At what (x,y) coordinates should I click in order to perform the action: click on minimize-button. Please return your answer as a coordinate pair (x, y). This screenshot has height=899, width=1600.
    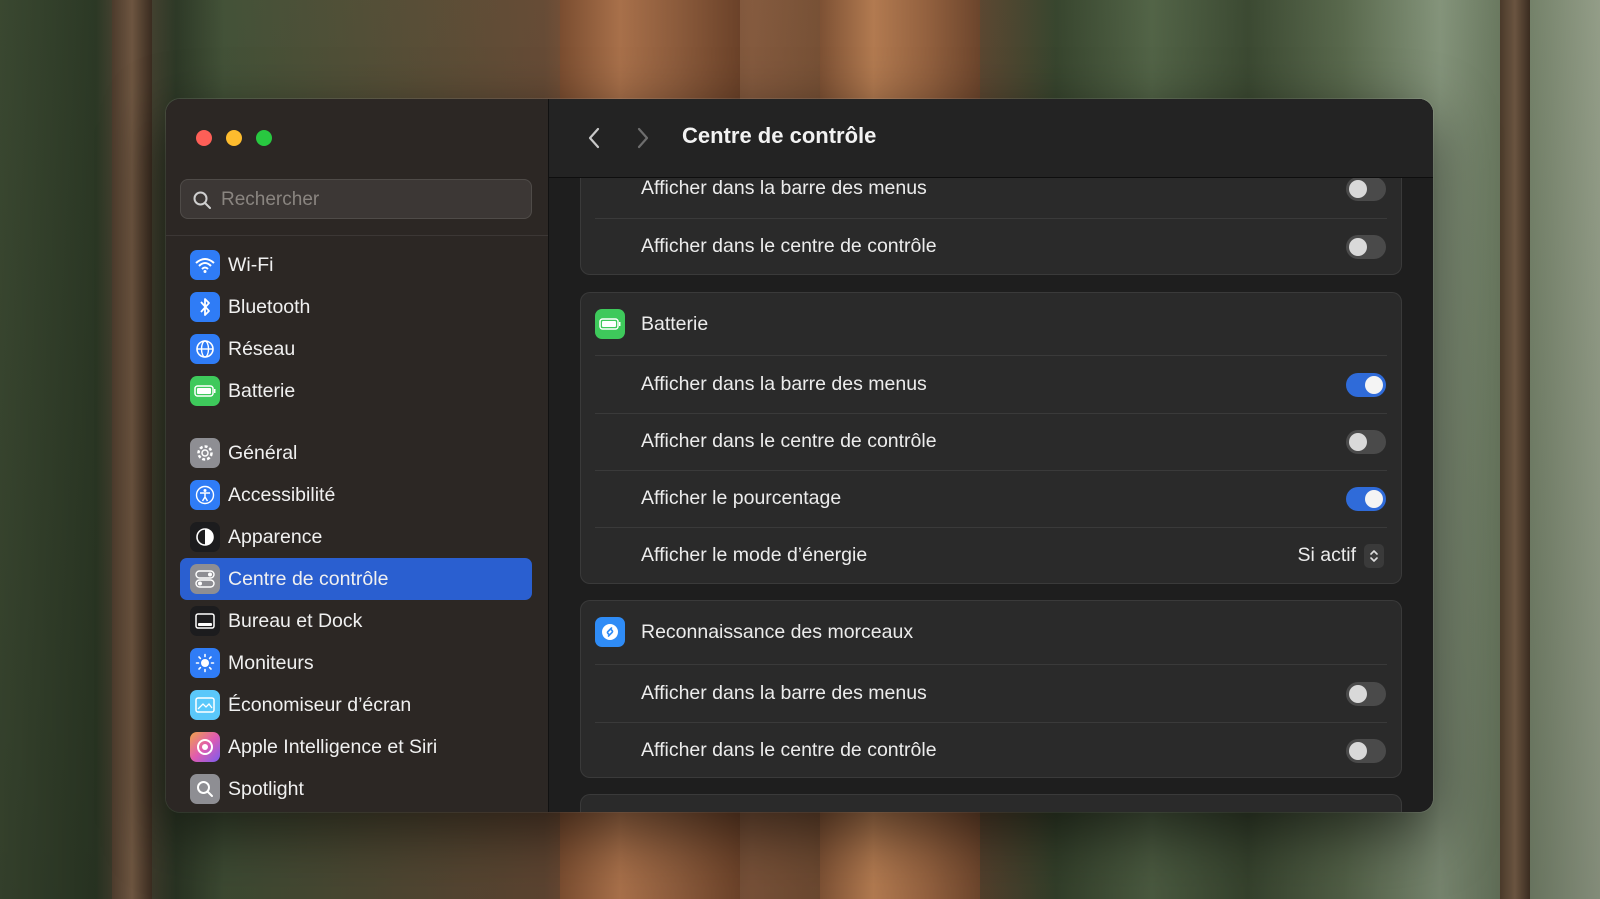
    Looking at the image, I should click on (234, 138).